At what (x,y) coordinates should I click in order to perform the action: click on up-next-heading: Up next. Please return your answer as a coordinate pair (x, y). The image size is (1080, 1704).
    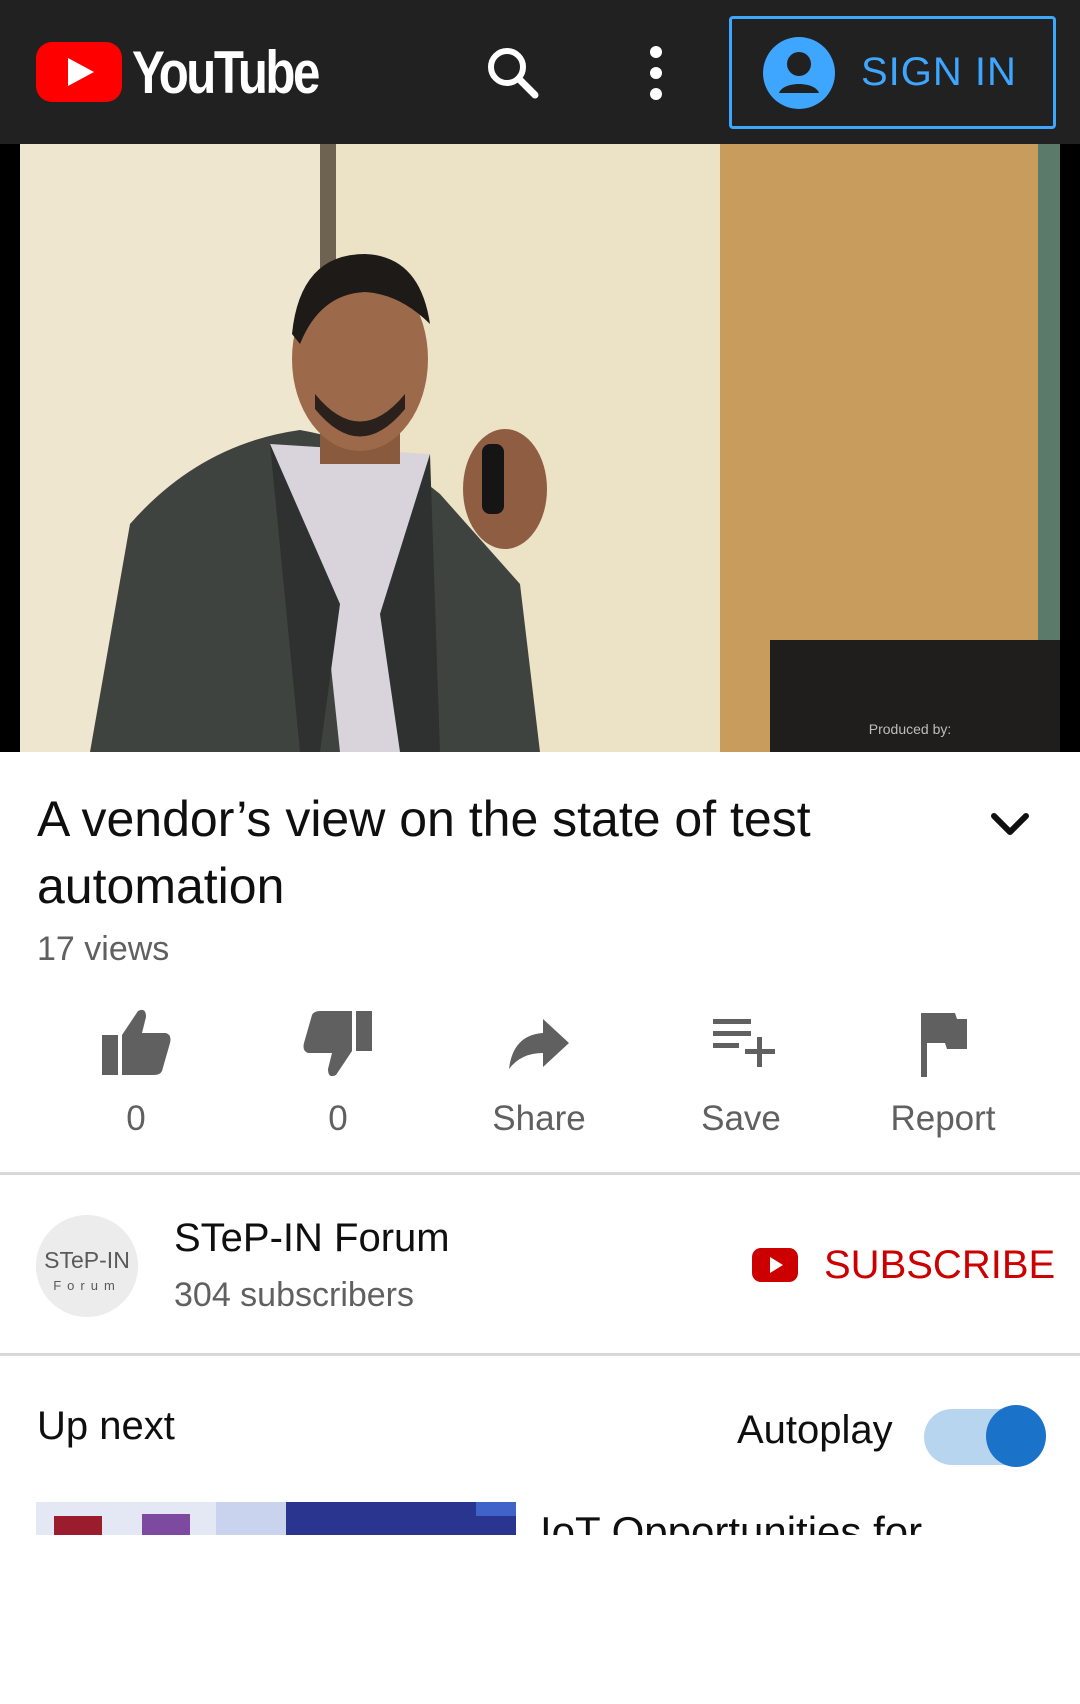
    Looking at the image, I should click on (106, 1426).